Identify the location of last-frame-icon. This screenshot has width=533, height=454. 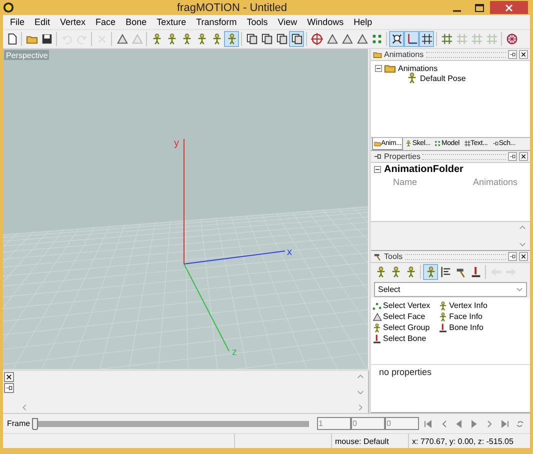
(505, 424).